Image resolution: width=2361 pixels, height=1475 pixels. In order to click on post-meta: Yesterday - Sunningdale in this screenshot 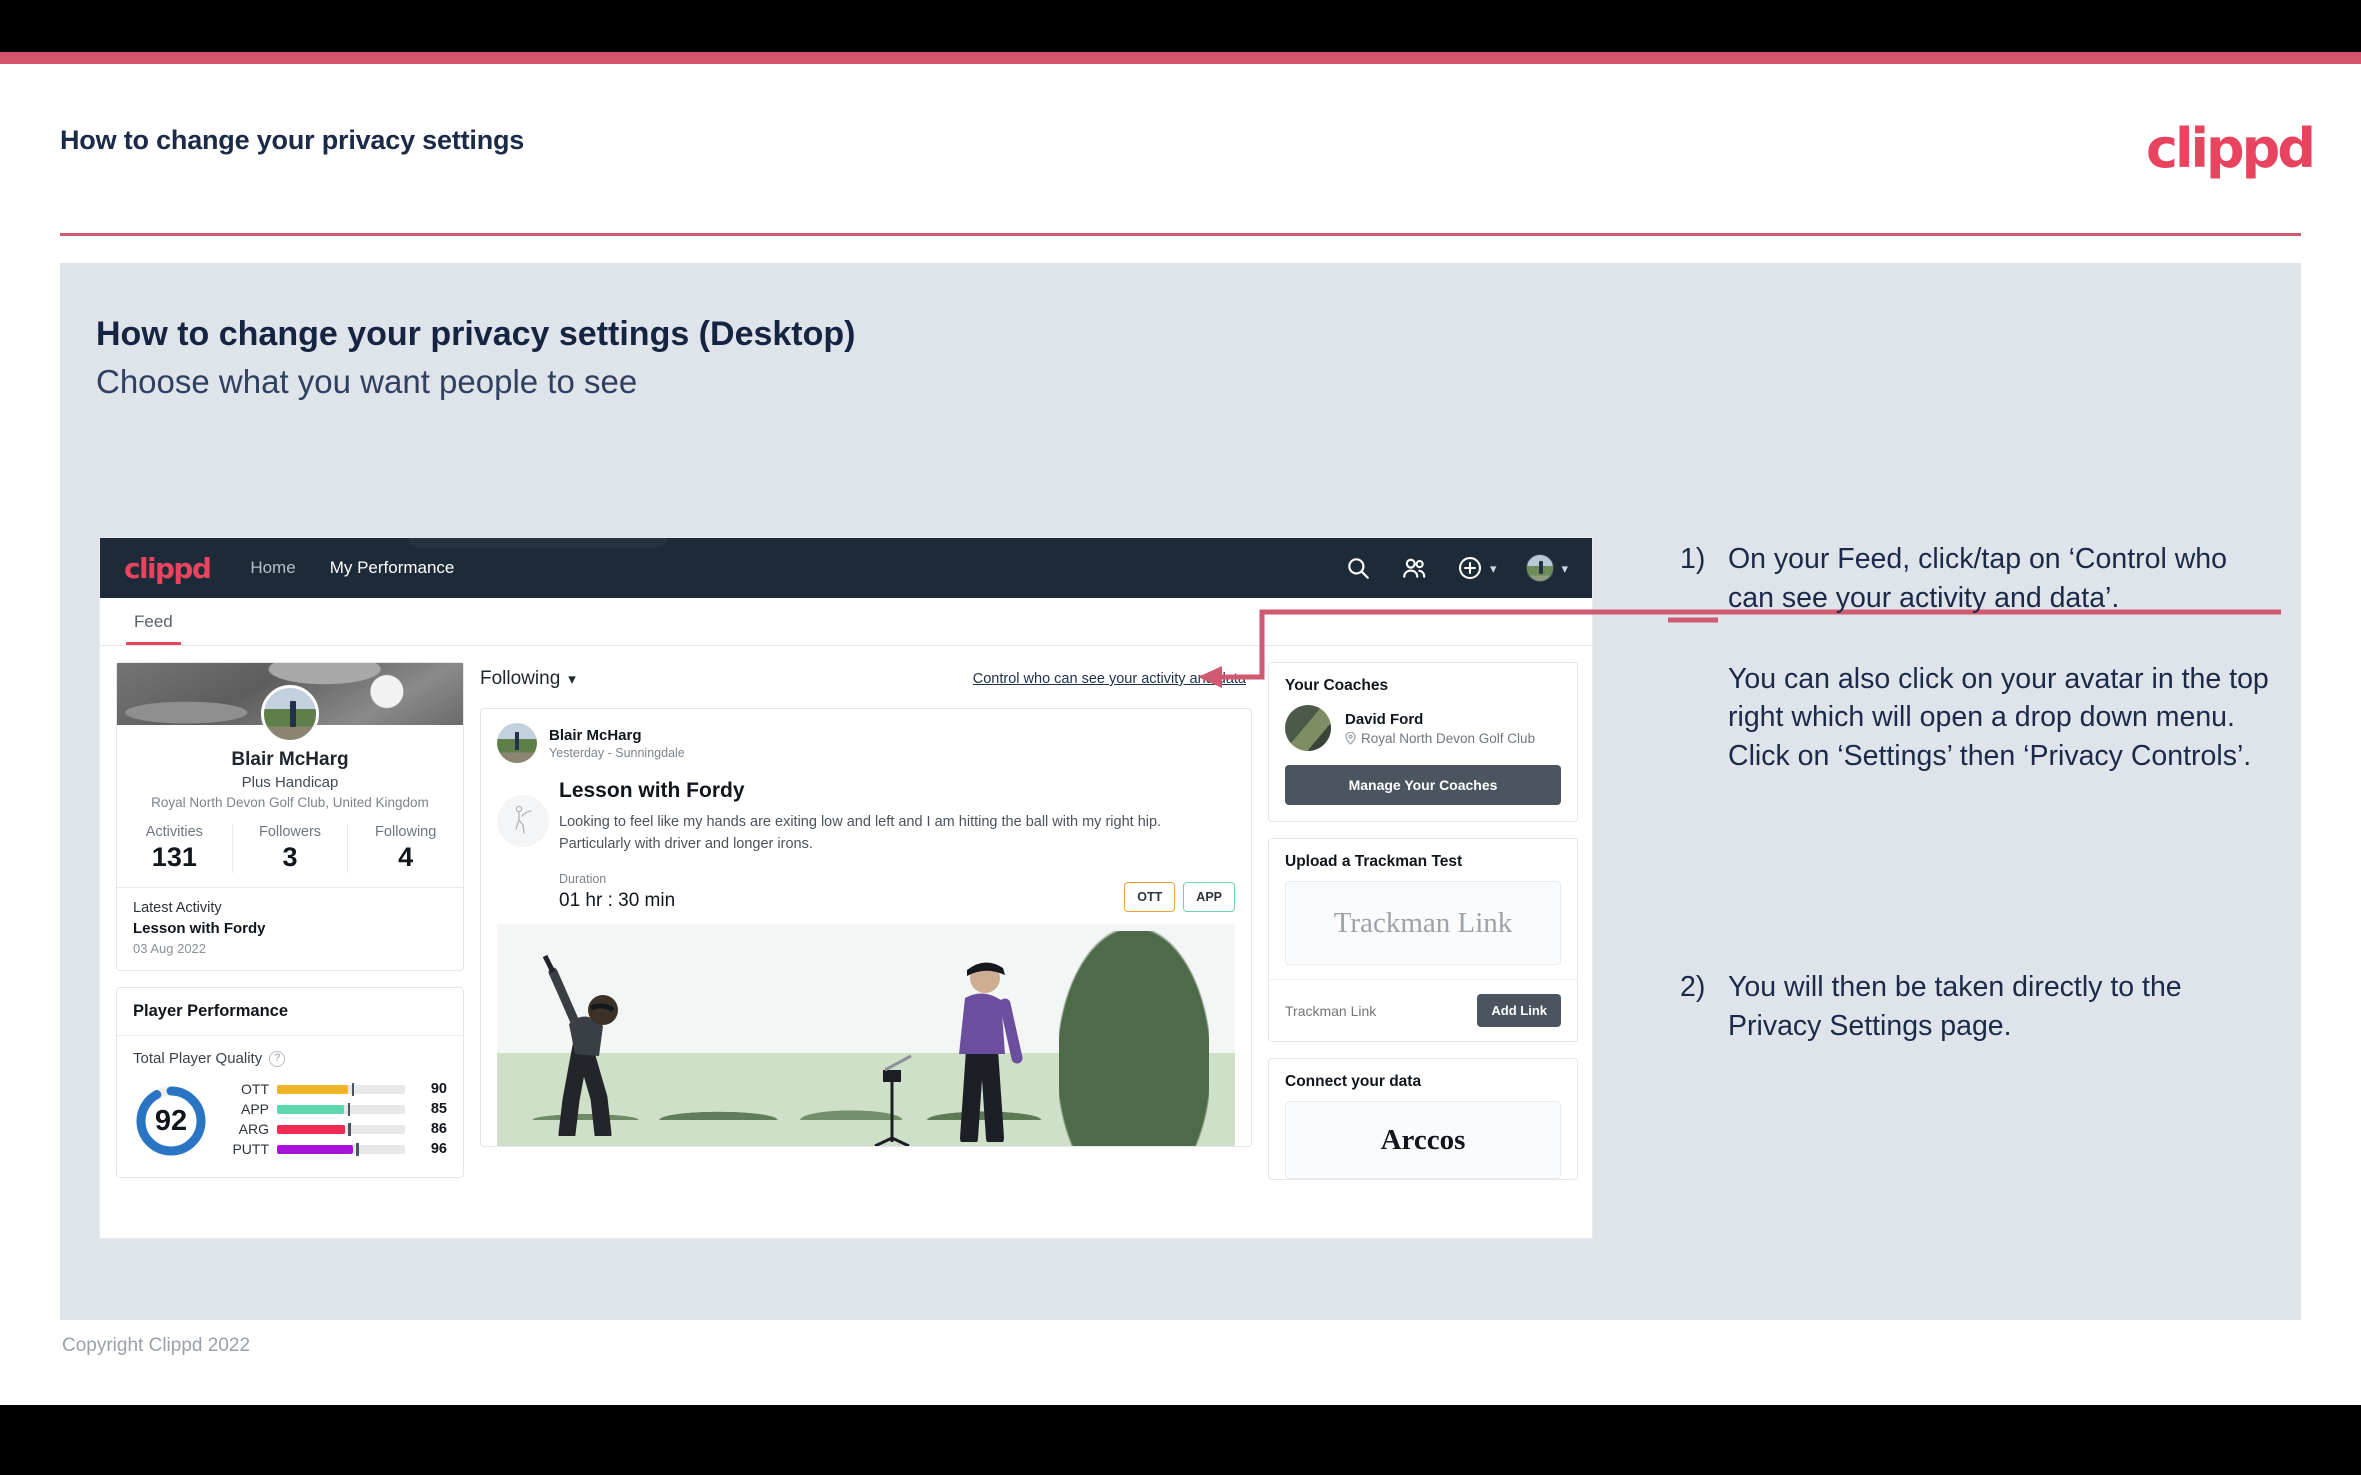, I will do `click(617, 752)`.